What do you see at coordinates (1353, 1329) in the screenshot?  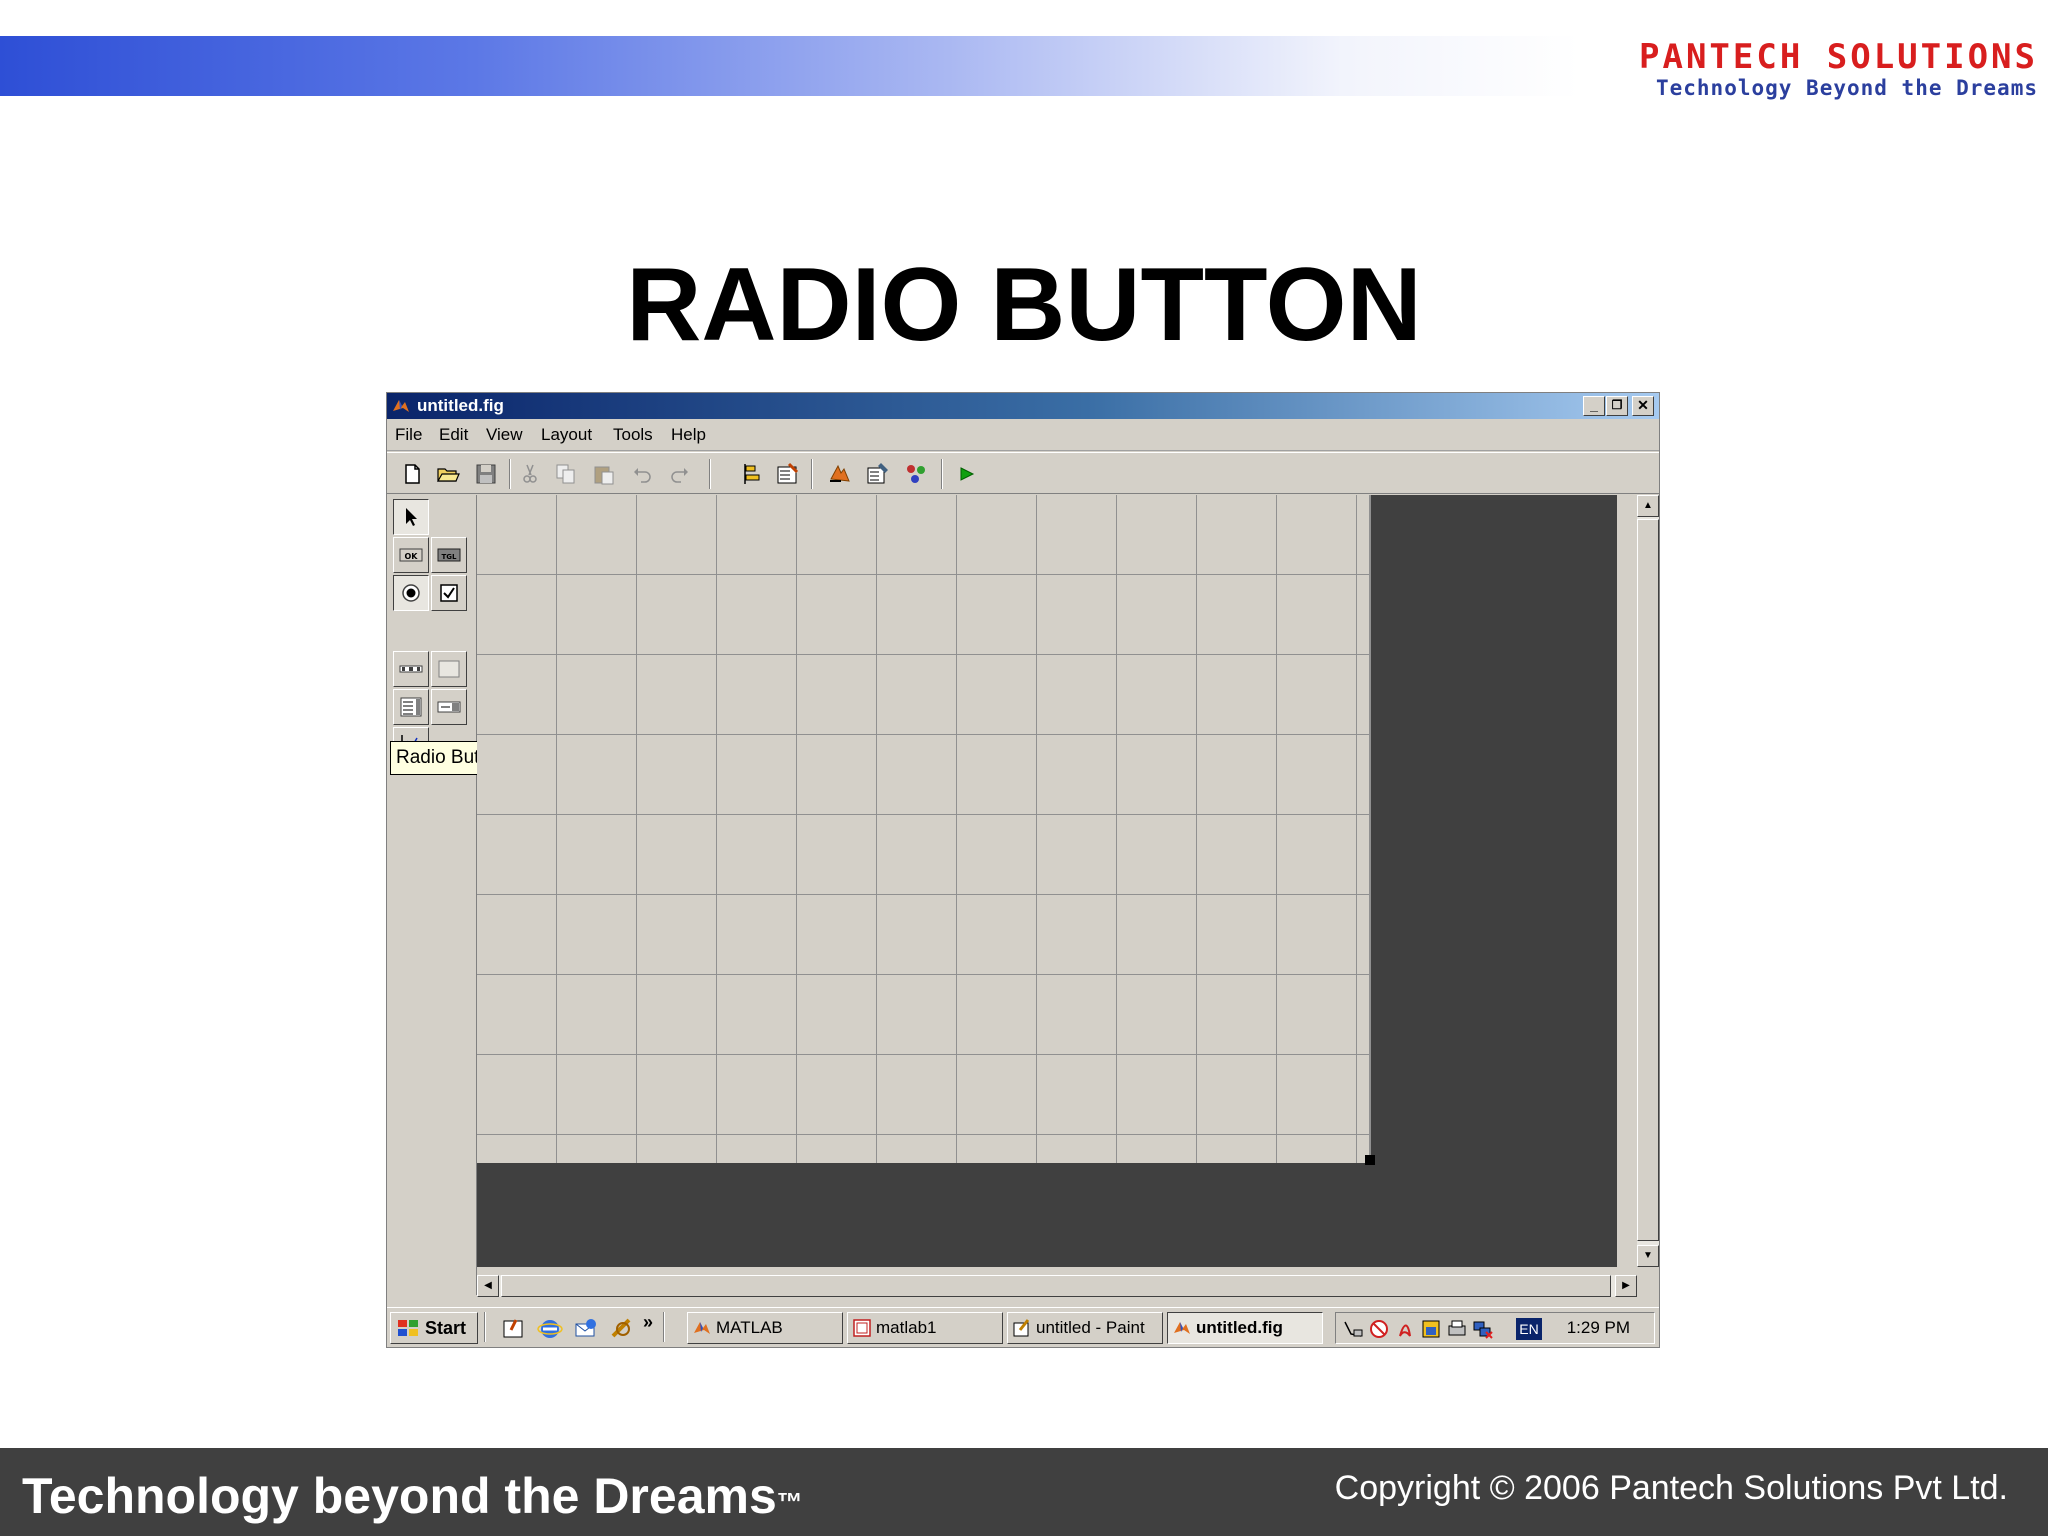 I see `network-tray-icon` at bounding box center [1353, 1329].